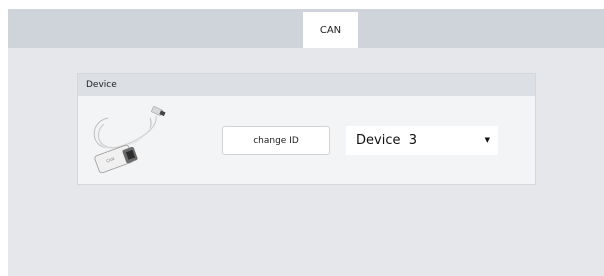 The image size is (604, 276). I want to click on tab-can: CAN, so click(330, 30).